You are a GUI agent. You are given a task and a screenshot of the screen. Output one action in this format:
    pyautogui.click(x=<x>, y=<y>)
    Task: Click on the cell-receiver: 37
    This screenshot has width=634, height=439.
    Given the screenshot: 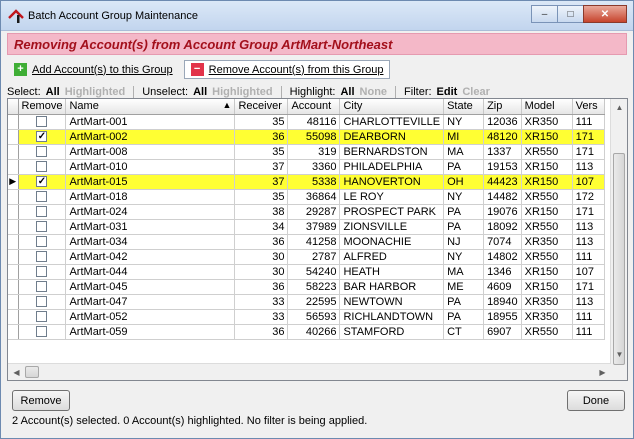 What is the action you would take?
    pyautogui.click(x=261, y=167)
    